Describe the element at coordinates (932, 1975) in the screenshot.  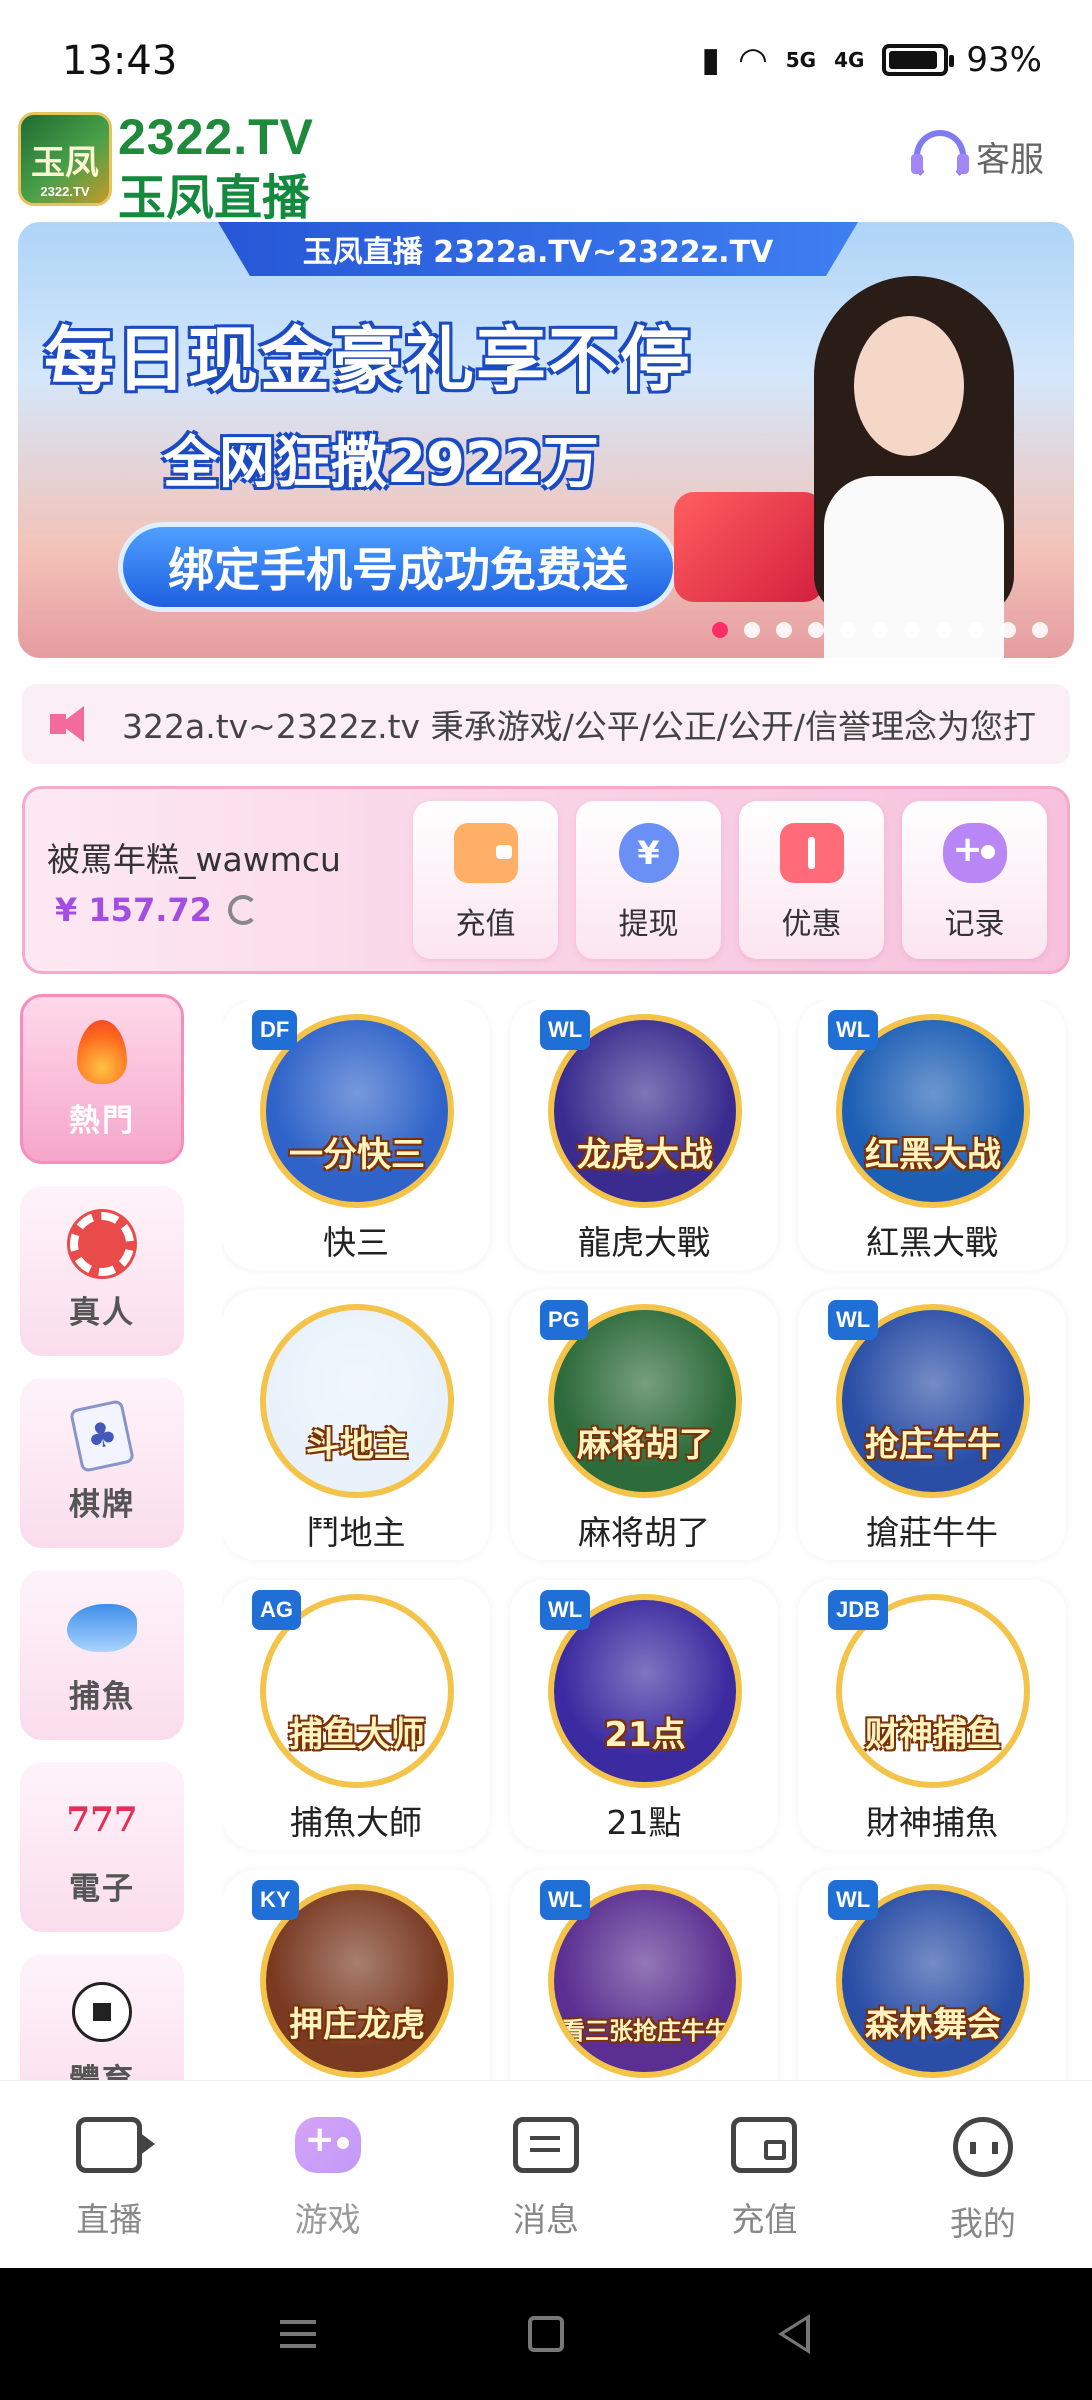
I see `game-card: 森林舞会 WL` at that location.